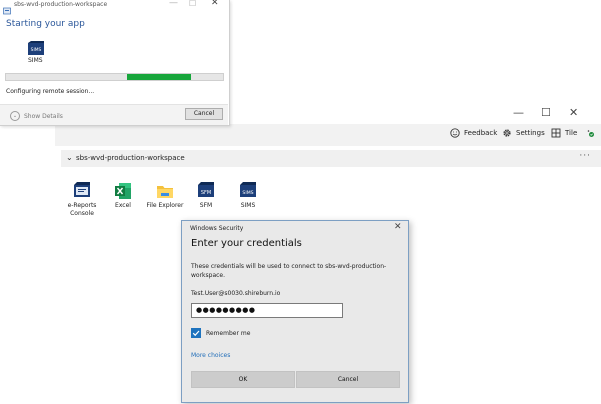 This screenshot has width=601, height=404. Describe the element at coordinates (43, 116) in the screenshot. I see `show-details-label: Show Details` at that location.